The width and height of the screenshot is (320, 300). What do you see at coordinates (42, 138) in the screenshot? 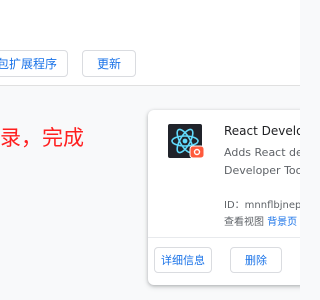
I see `annotation-text: 录，完成` at bounding box center [42, 138].